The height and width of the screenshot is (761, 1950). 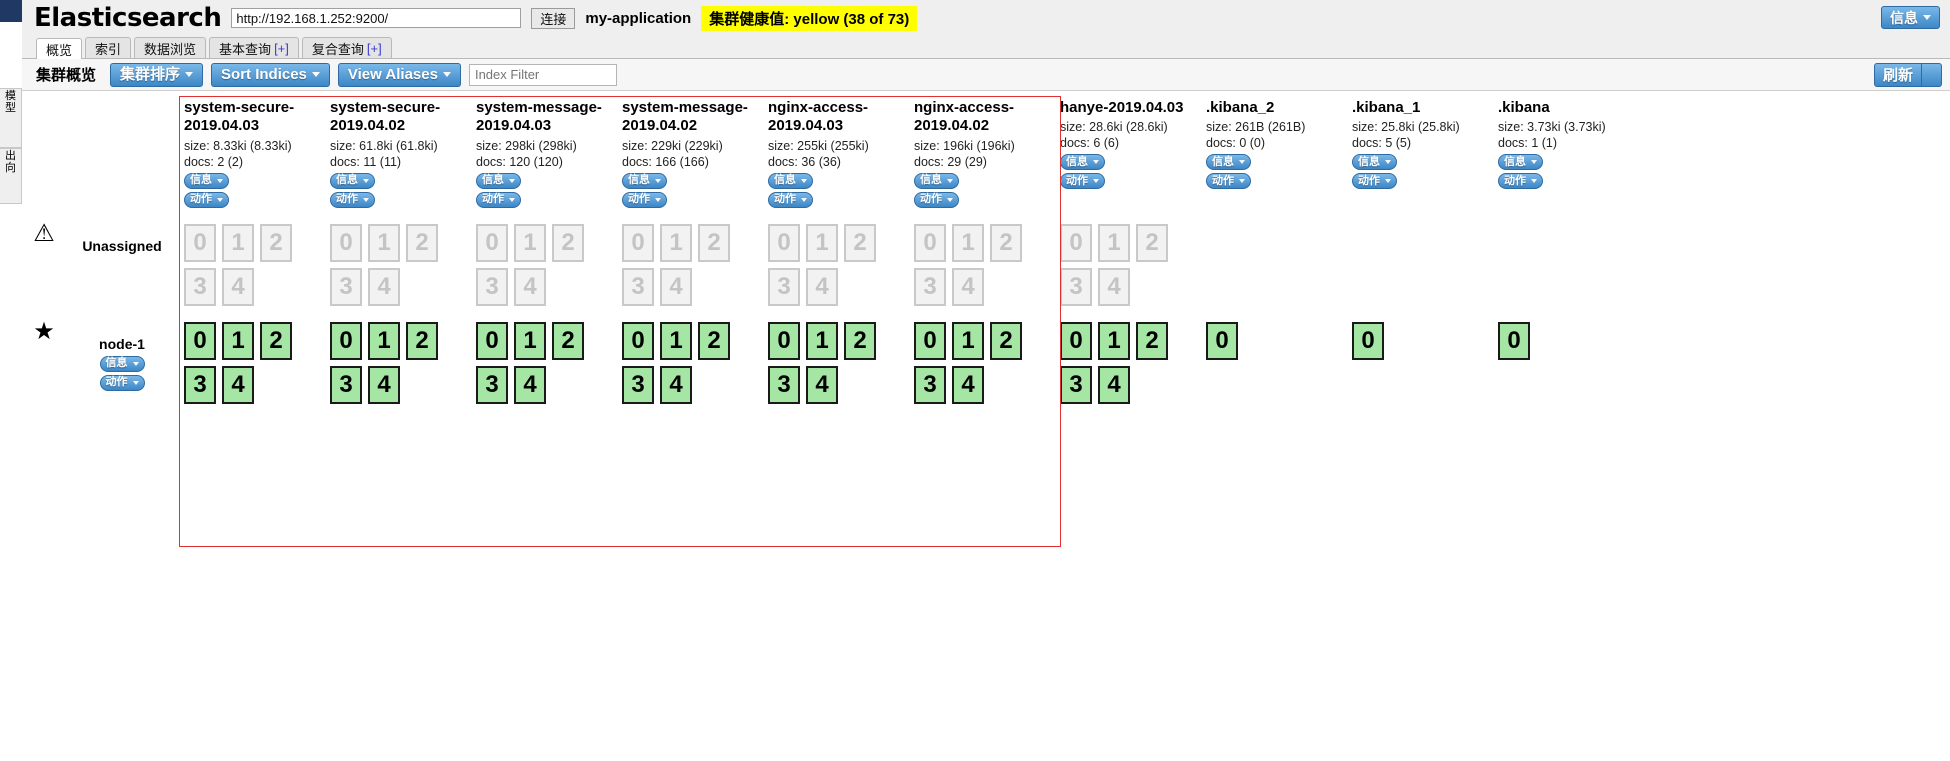 I want to click on node-action-button: 动作, so click(x=122, y=382).